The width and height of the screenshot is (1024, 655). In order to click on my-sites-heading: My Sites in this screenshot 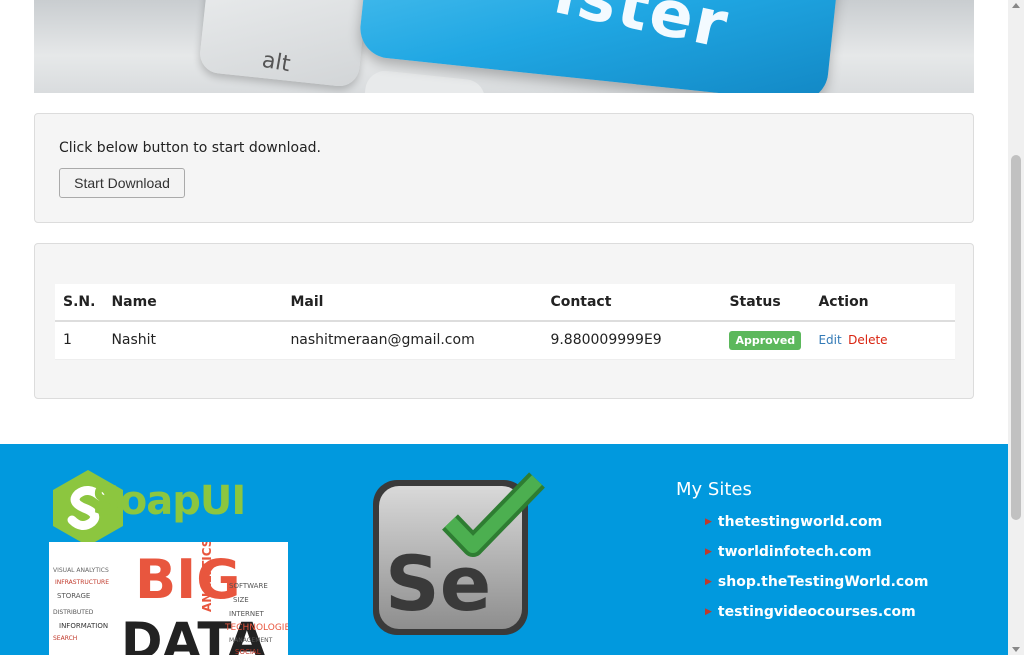, I will do `click(714, 489)`.